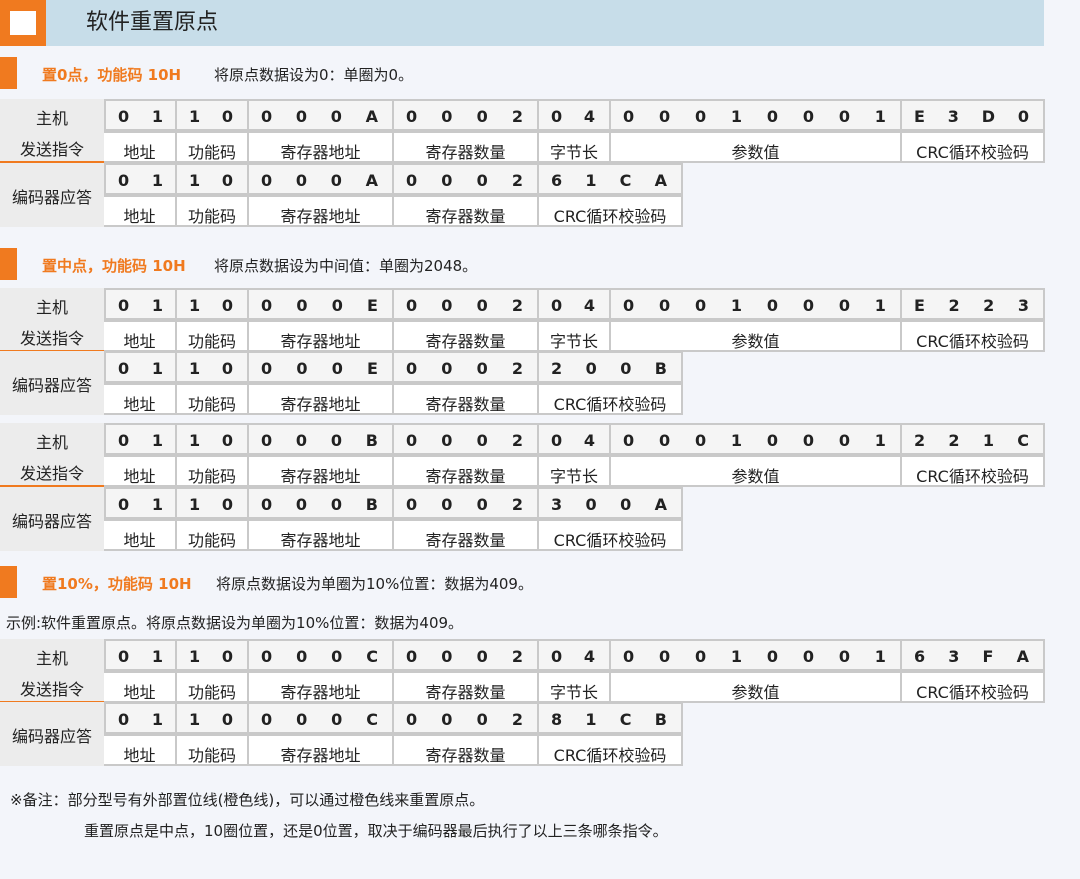 This screenshot has height=879, width=1080. Describe the element at coordinates (611, 503) in the screenshot. I see `crc-value: 3 0 0 A` at that location.